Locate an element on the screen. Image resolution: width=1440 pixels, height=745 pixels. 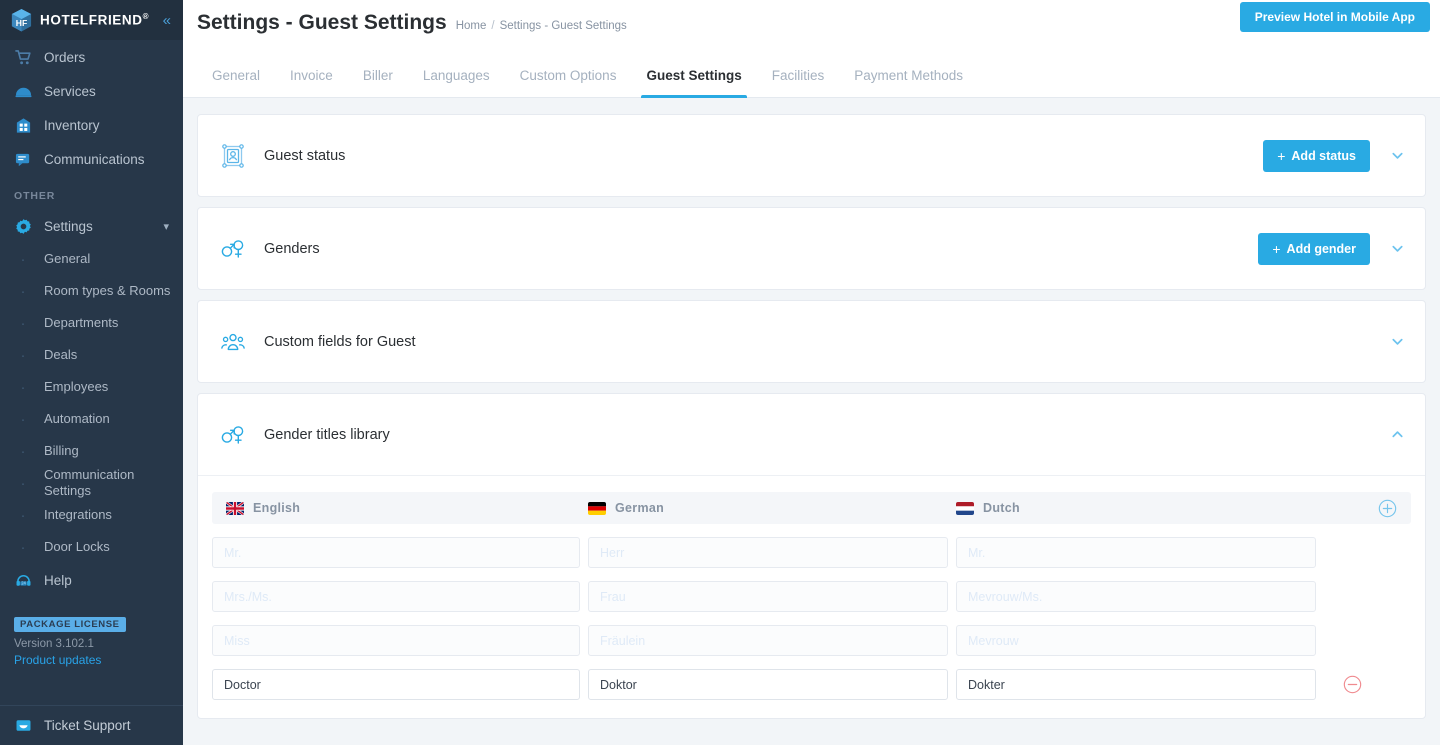
sidebar-item-departments: · Departments is located at coordinates (91, 323).